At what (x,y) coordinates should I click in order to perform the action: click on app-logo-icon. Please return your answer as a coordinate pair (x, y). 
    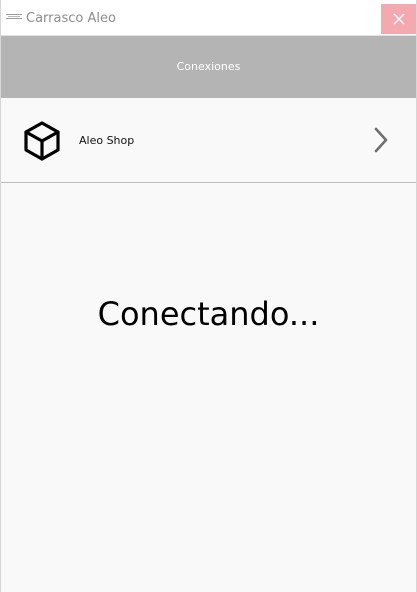
    Looking at the image, I should click on (14, 16).